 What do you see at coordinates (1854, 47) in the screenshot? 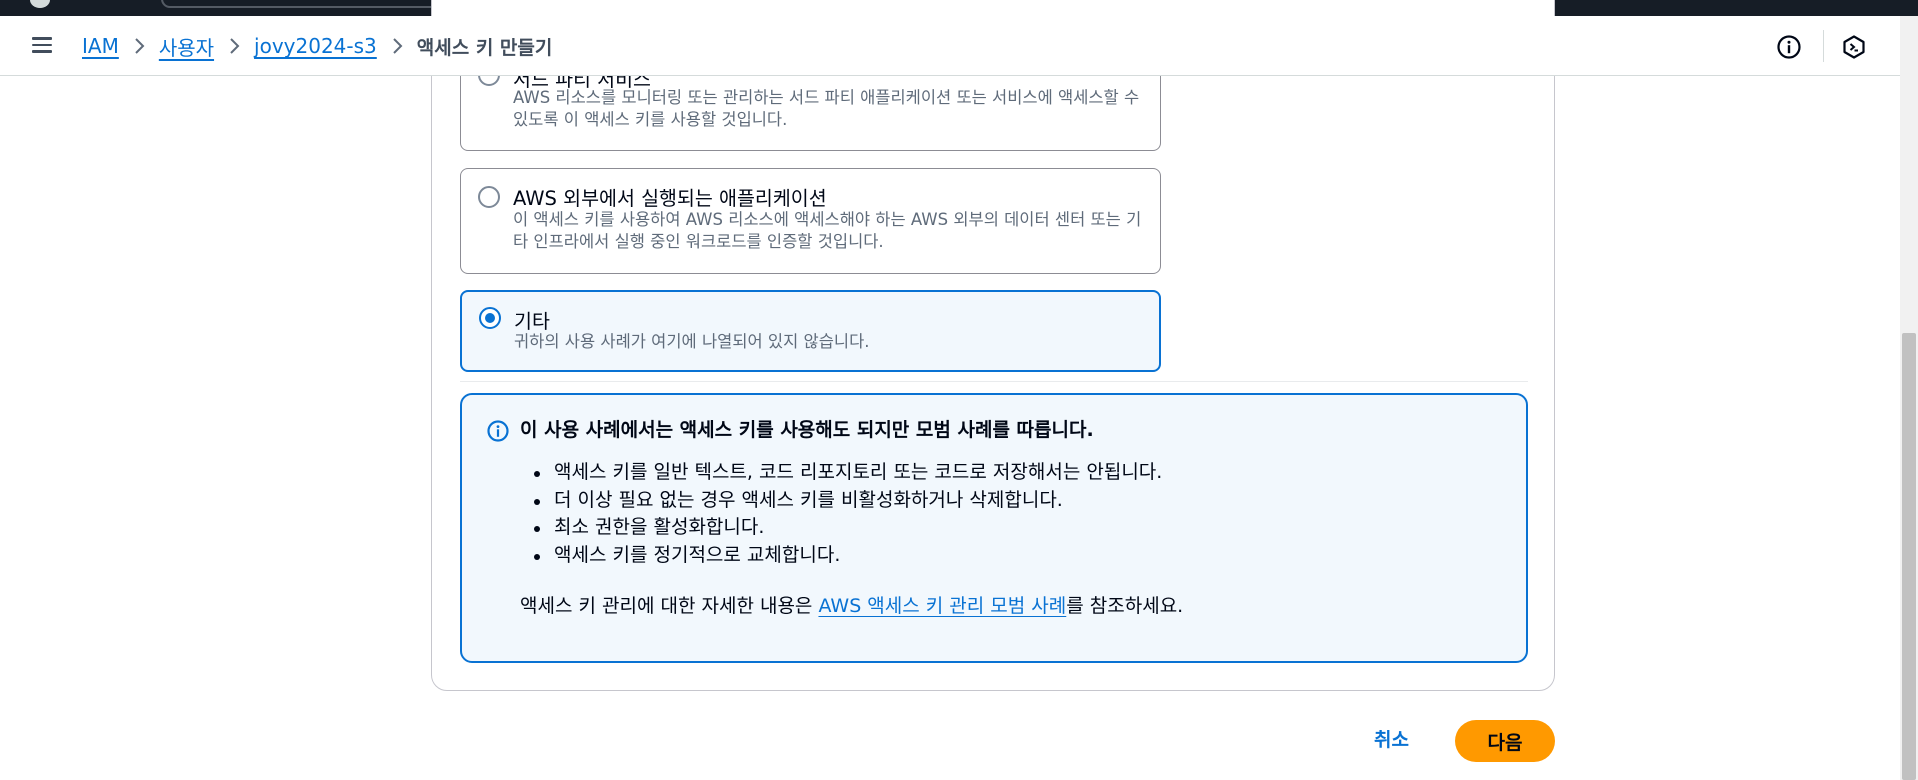
I see `cloudshell-icon` at bounding box center [1854, 47].